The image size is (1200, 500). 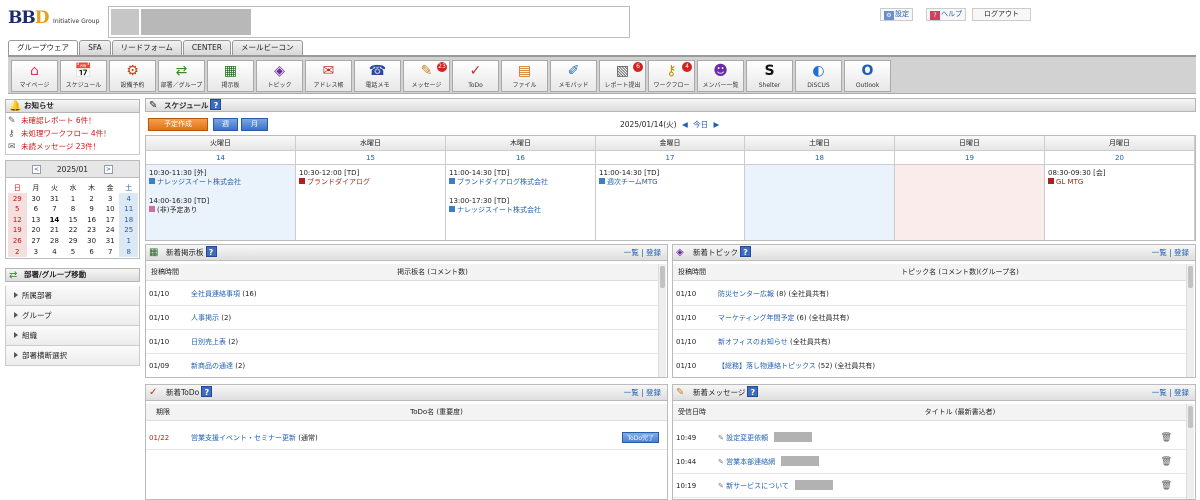 What do you see at coordinates (334, 178) in the screenshot?
I see `schedule-event: 10:30-12:00 [TD] ブランドダイアログ` at bounding box center [334, 178].